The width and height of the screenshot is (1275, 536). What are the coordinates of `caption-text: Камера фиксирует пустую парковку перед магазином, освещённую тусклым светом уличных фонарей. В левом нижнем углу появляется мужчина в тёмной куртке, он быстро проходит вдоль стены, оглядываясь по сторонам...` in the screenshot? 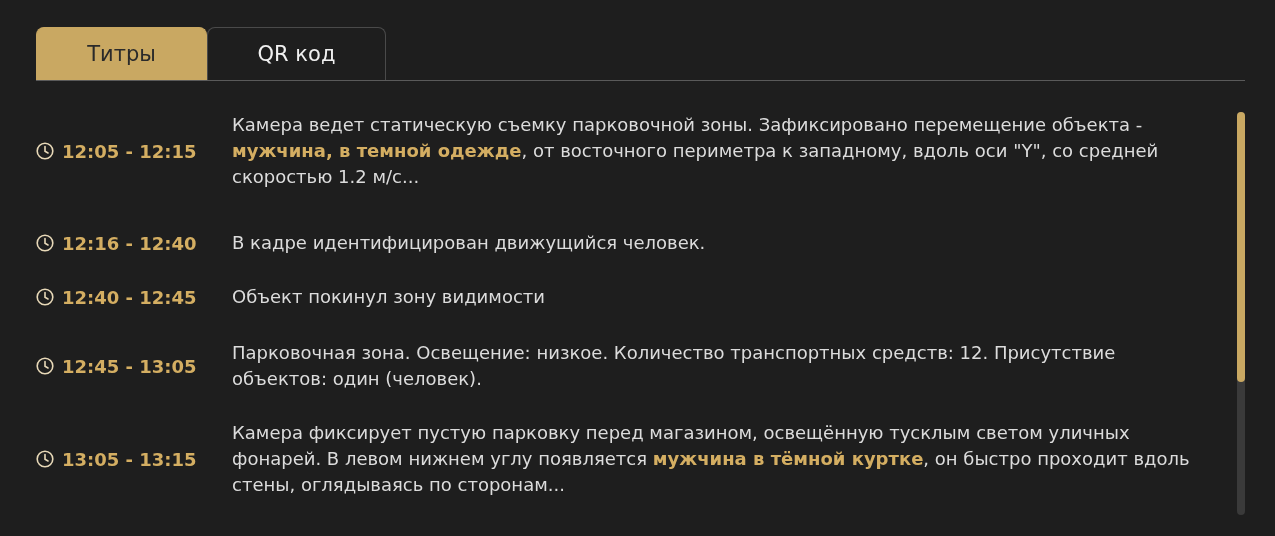 It's located at (711, 459).